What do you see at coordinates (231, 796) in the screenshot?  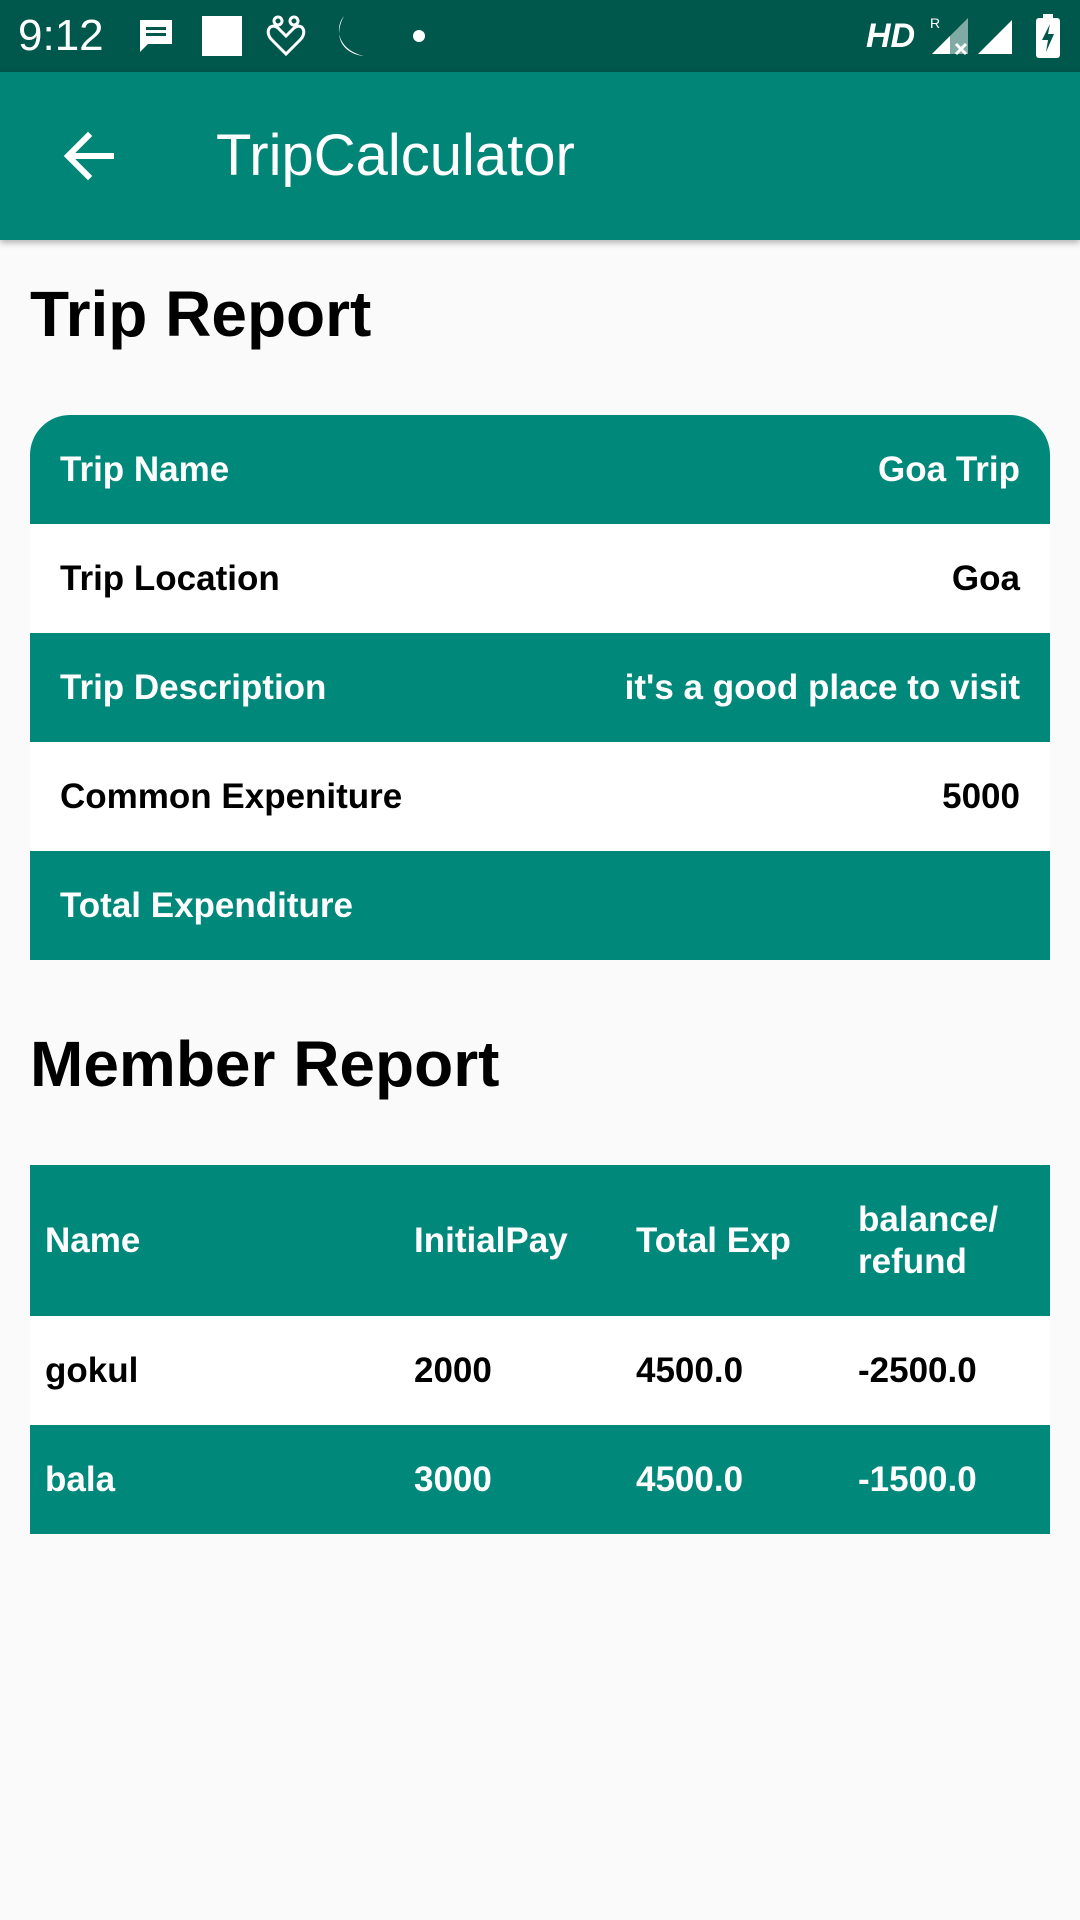 I see `common-expenditure-label: Common Expeniture` at bounding box center [231, 796].